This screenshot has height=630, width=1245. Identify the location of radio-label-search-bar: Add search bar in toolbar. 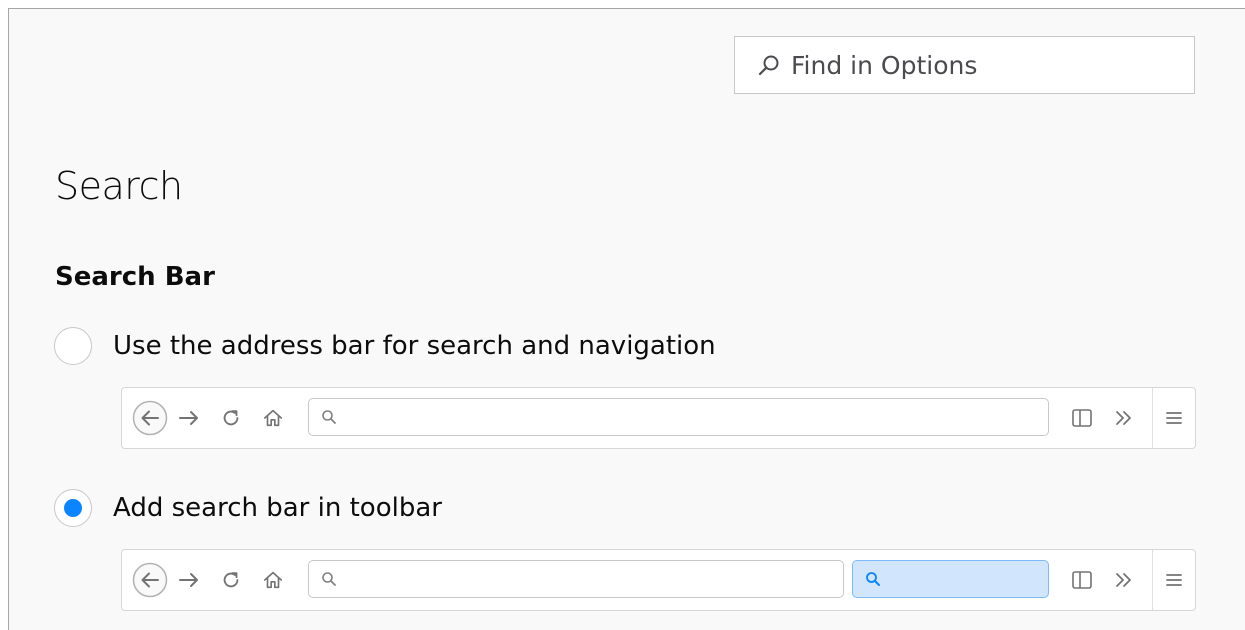
(277, 508).